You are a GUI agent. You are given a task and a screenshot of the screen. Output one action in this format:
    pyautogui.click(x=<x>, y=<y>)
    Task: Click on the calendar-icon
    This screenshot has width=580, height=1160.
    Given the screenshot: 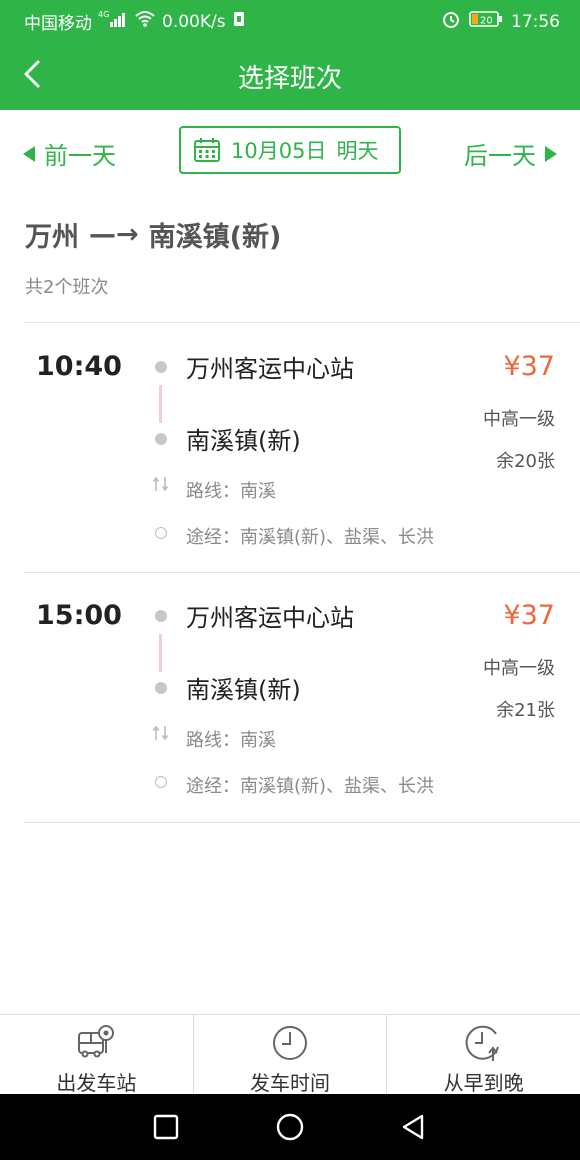 What is the action you would take?
    pyautogui.click(x=207, y=150)
    